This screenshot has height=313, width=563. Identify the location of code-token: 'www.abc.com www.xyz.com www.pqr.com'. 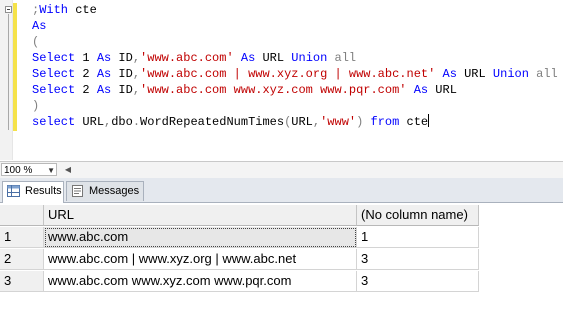
(273, 90).